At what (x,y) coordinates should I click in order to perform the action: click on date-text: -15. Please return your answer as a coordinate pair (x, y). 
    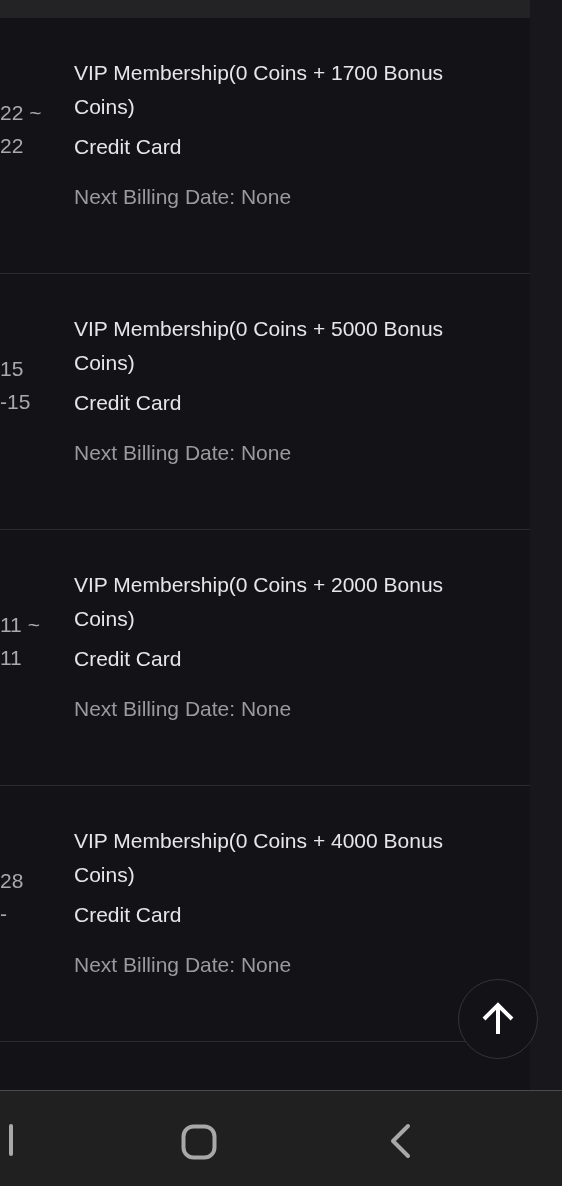
    Looking at the image, I should click on (16, 401).